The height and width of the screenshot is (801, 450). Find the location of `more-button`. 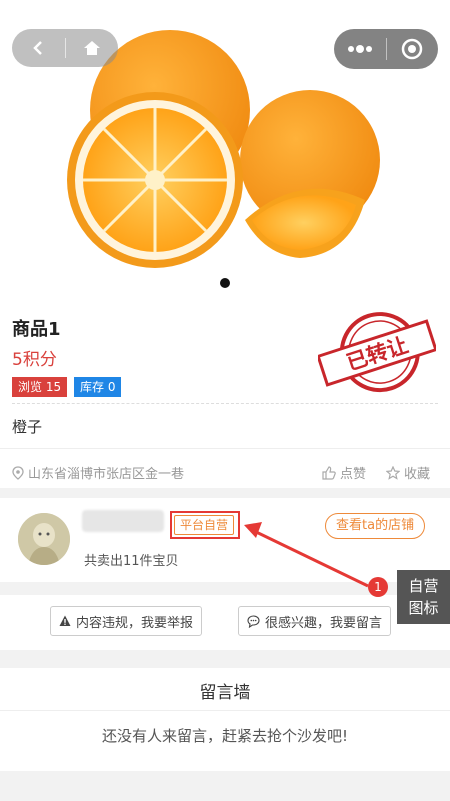

more-button is located at coordinates (360, 49).